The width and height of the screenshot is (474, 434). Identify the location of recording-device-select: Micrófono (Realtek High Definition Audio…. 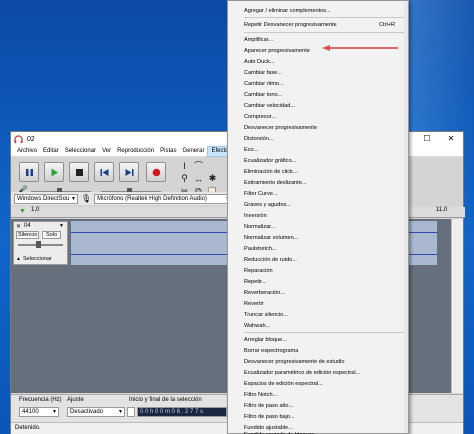
(163, 198).